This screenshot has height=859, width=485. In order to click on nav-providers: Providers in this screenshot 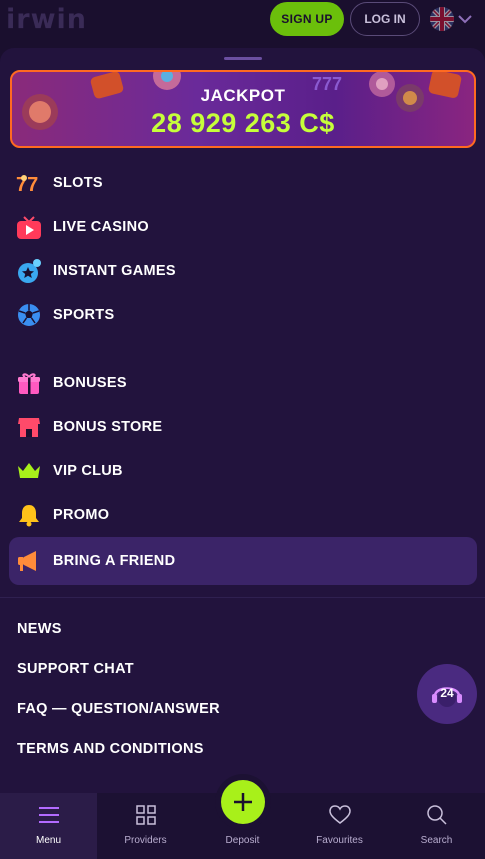, I will do `click(145, 826)`.